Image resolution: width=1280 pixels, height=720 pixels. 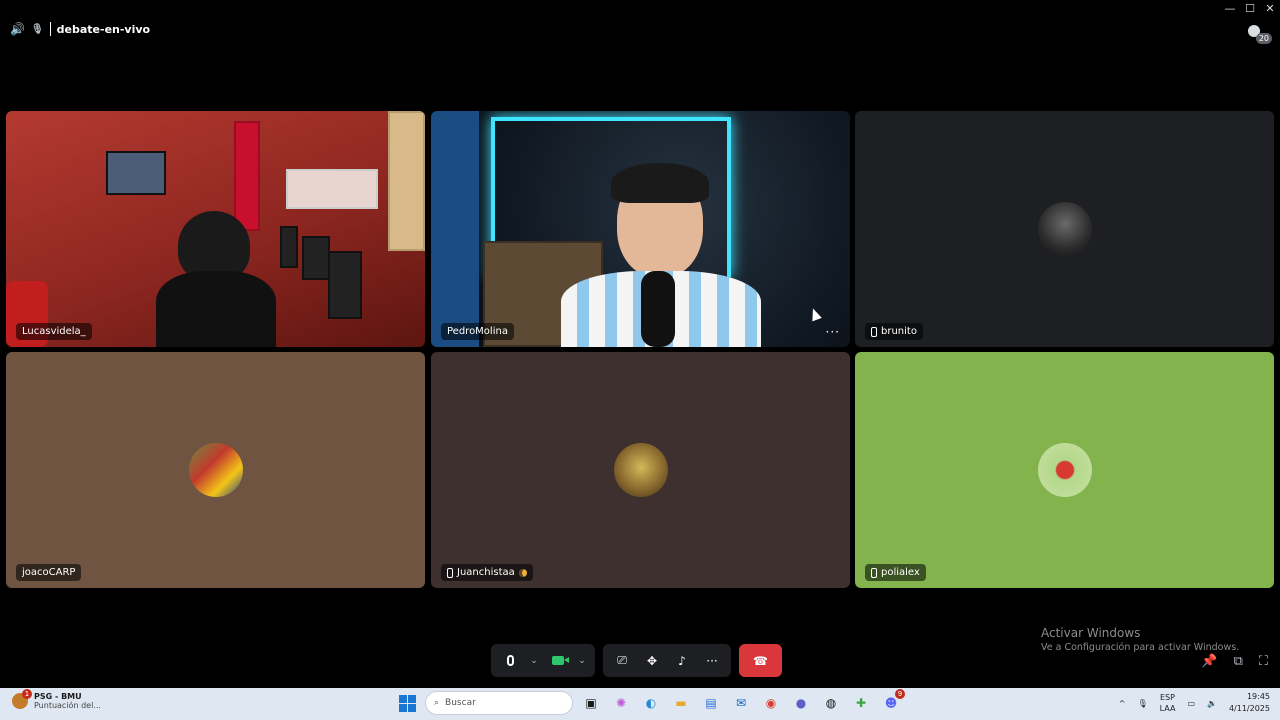 What do you see at coordinates (103, 29) in the screenshot?
I see `channel-name: debate-en-vivo` at bounding box center [103, 29].